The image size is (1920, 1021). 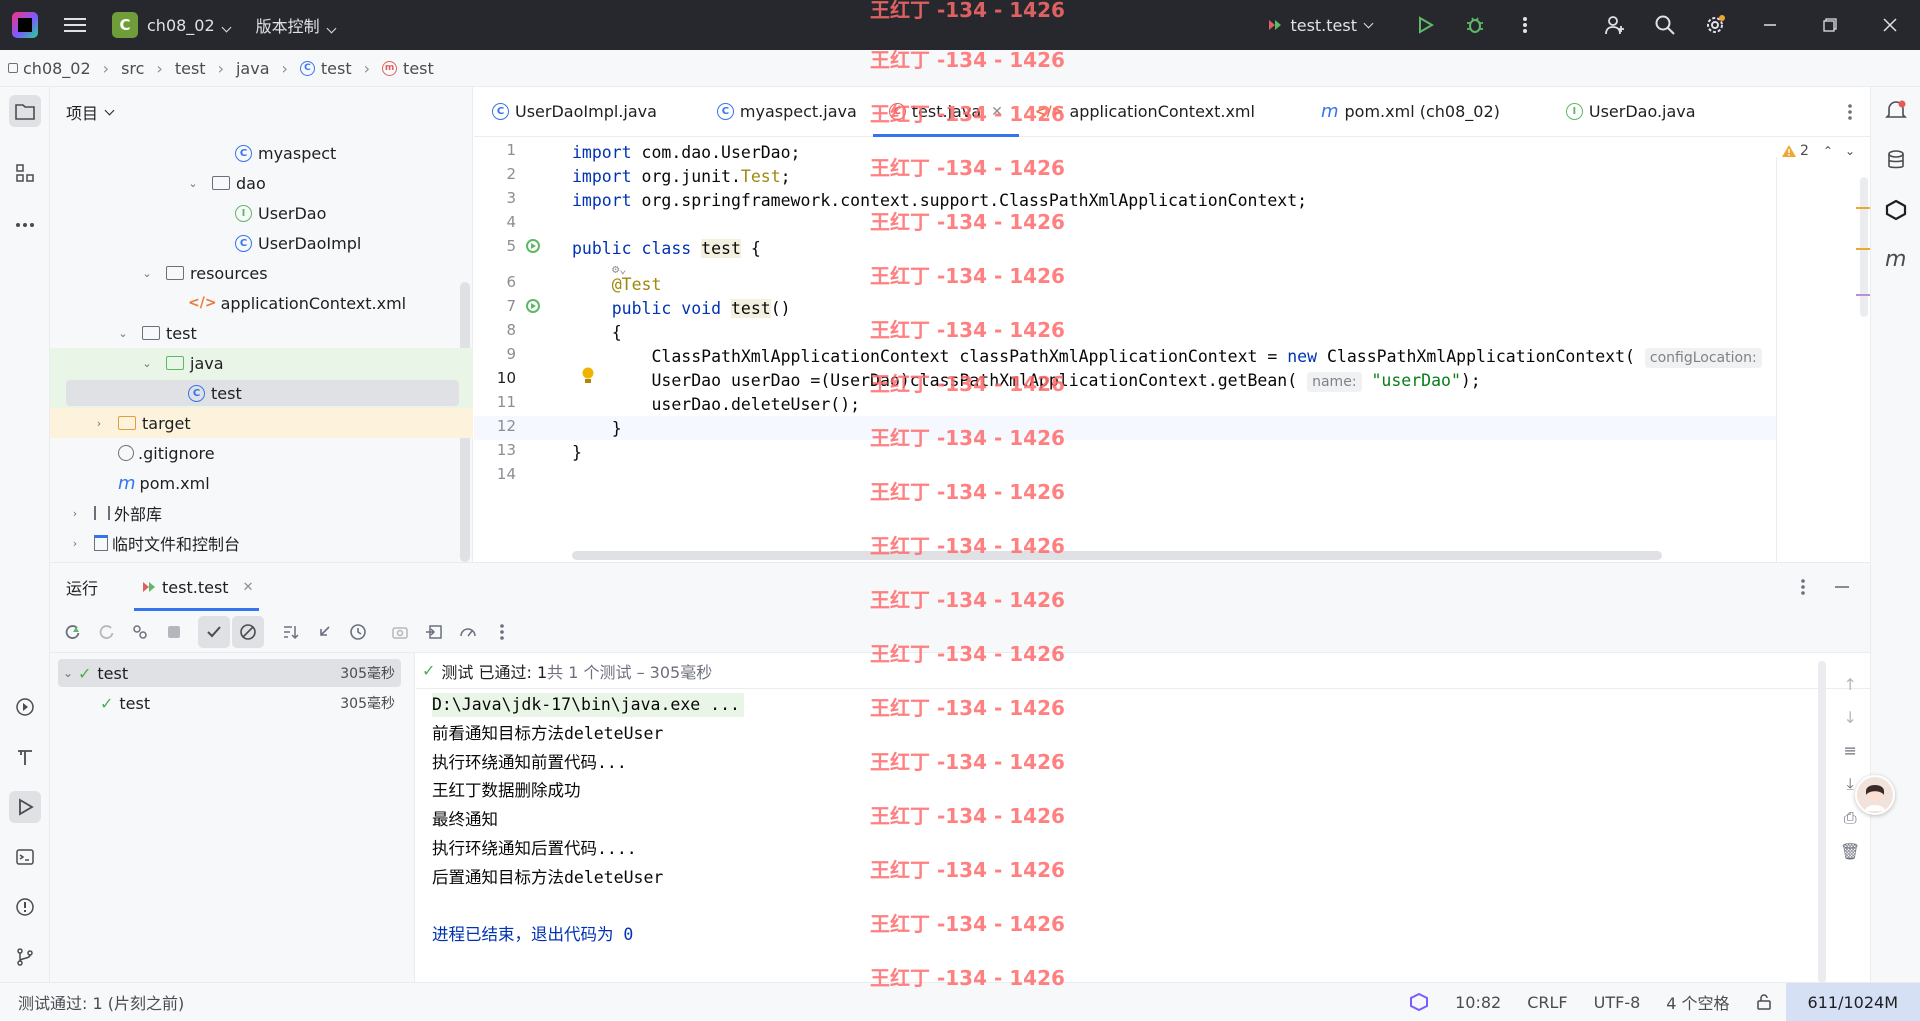 What do you see at coordinates (132, 68) in the screenshot?
I see `breadcrumb-item: src` at bounding box center [132, 68].